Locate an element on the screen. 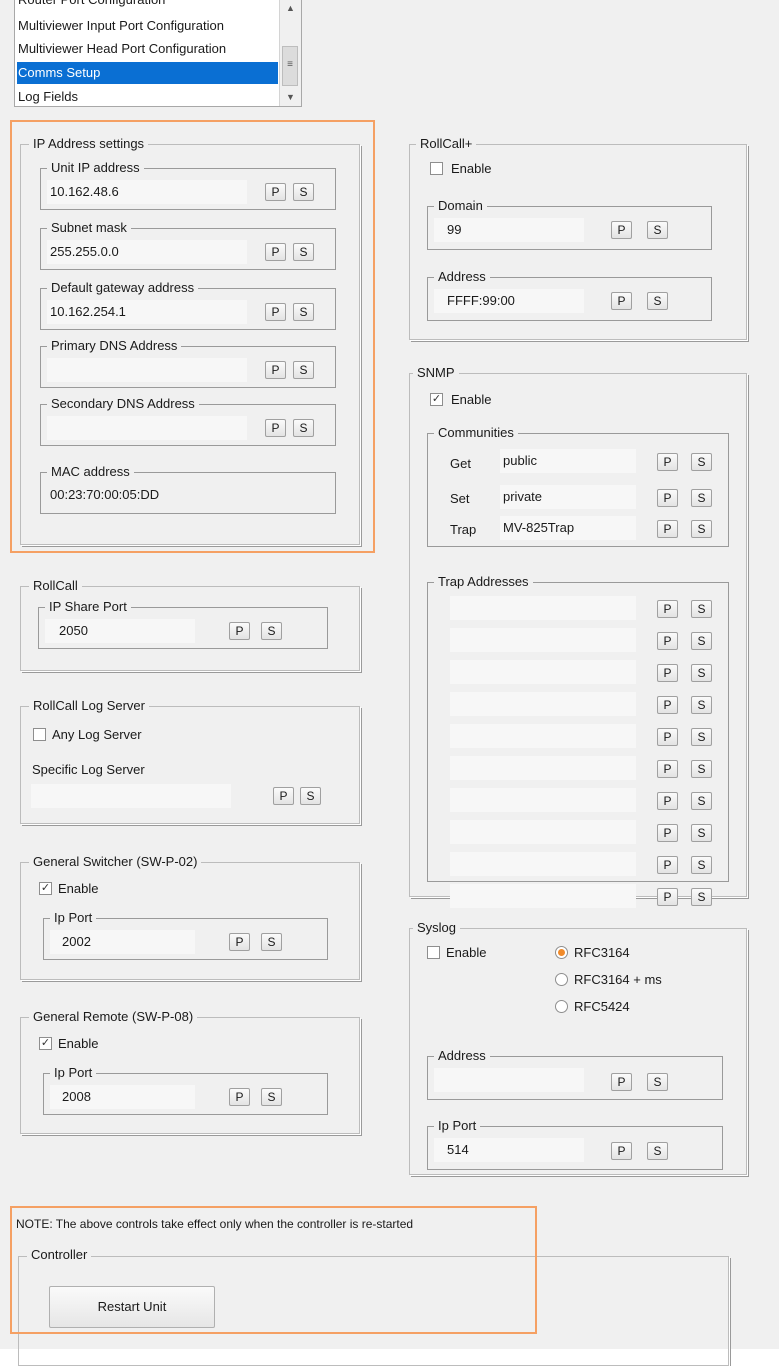 The height and width of the screenshot is (1366, 779). community-set-p-button: P is located at coordinates (667, 498).